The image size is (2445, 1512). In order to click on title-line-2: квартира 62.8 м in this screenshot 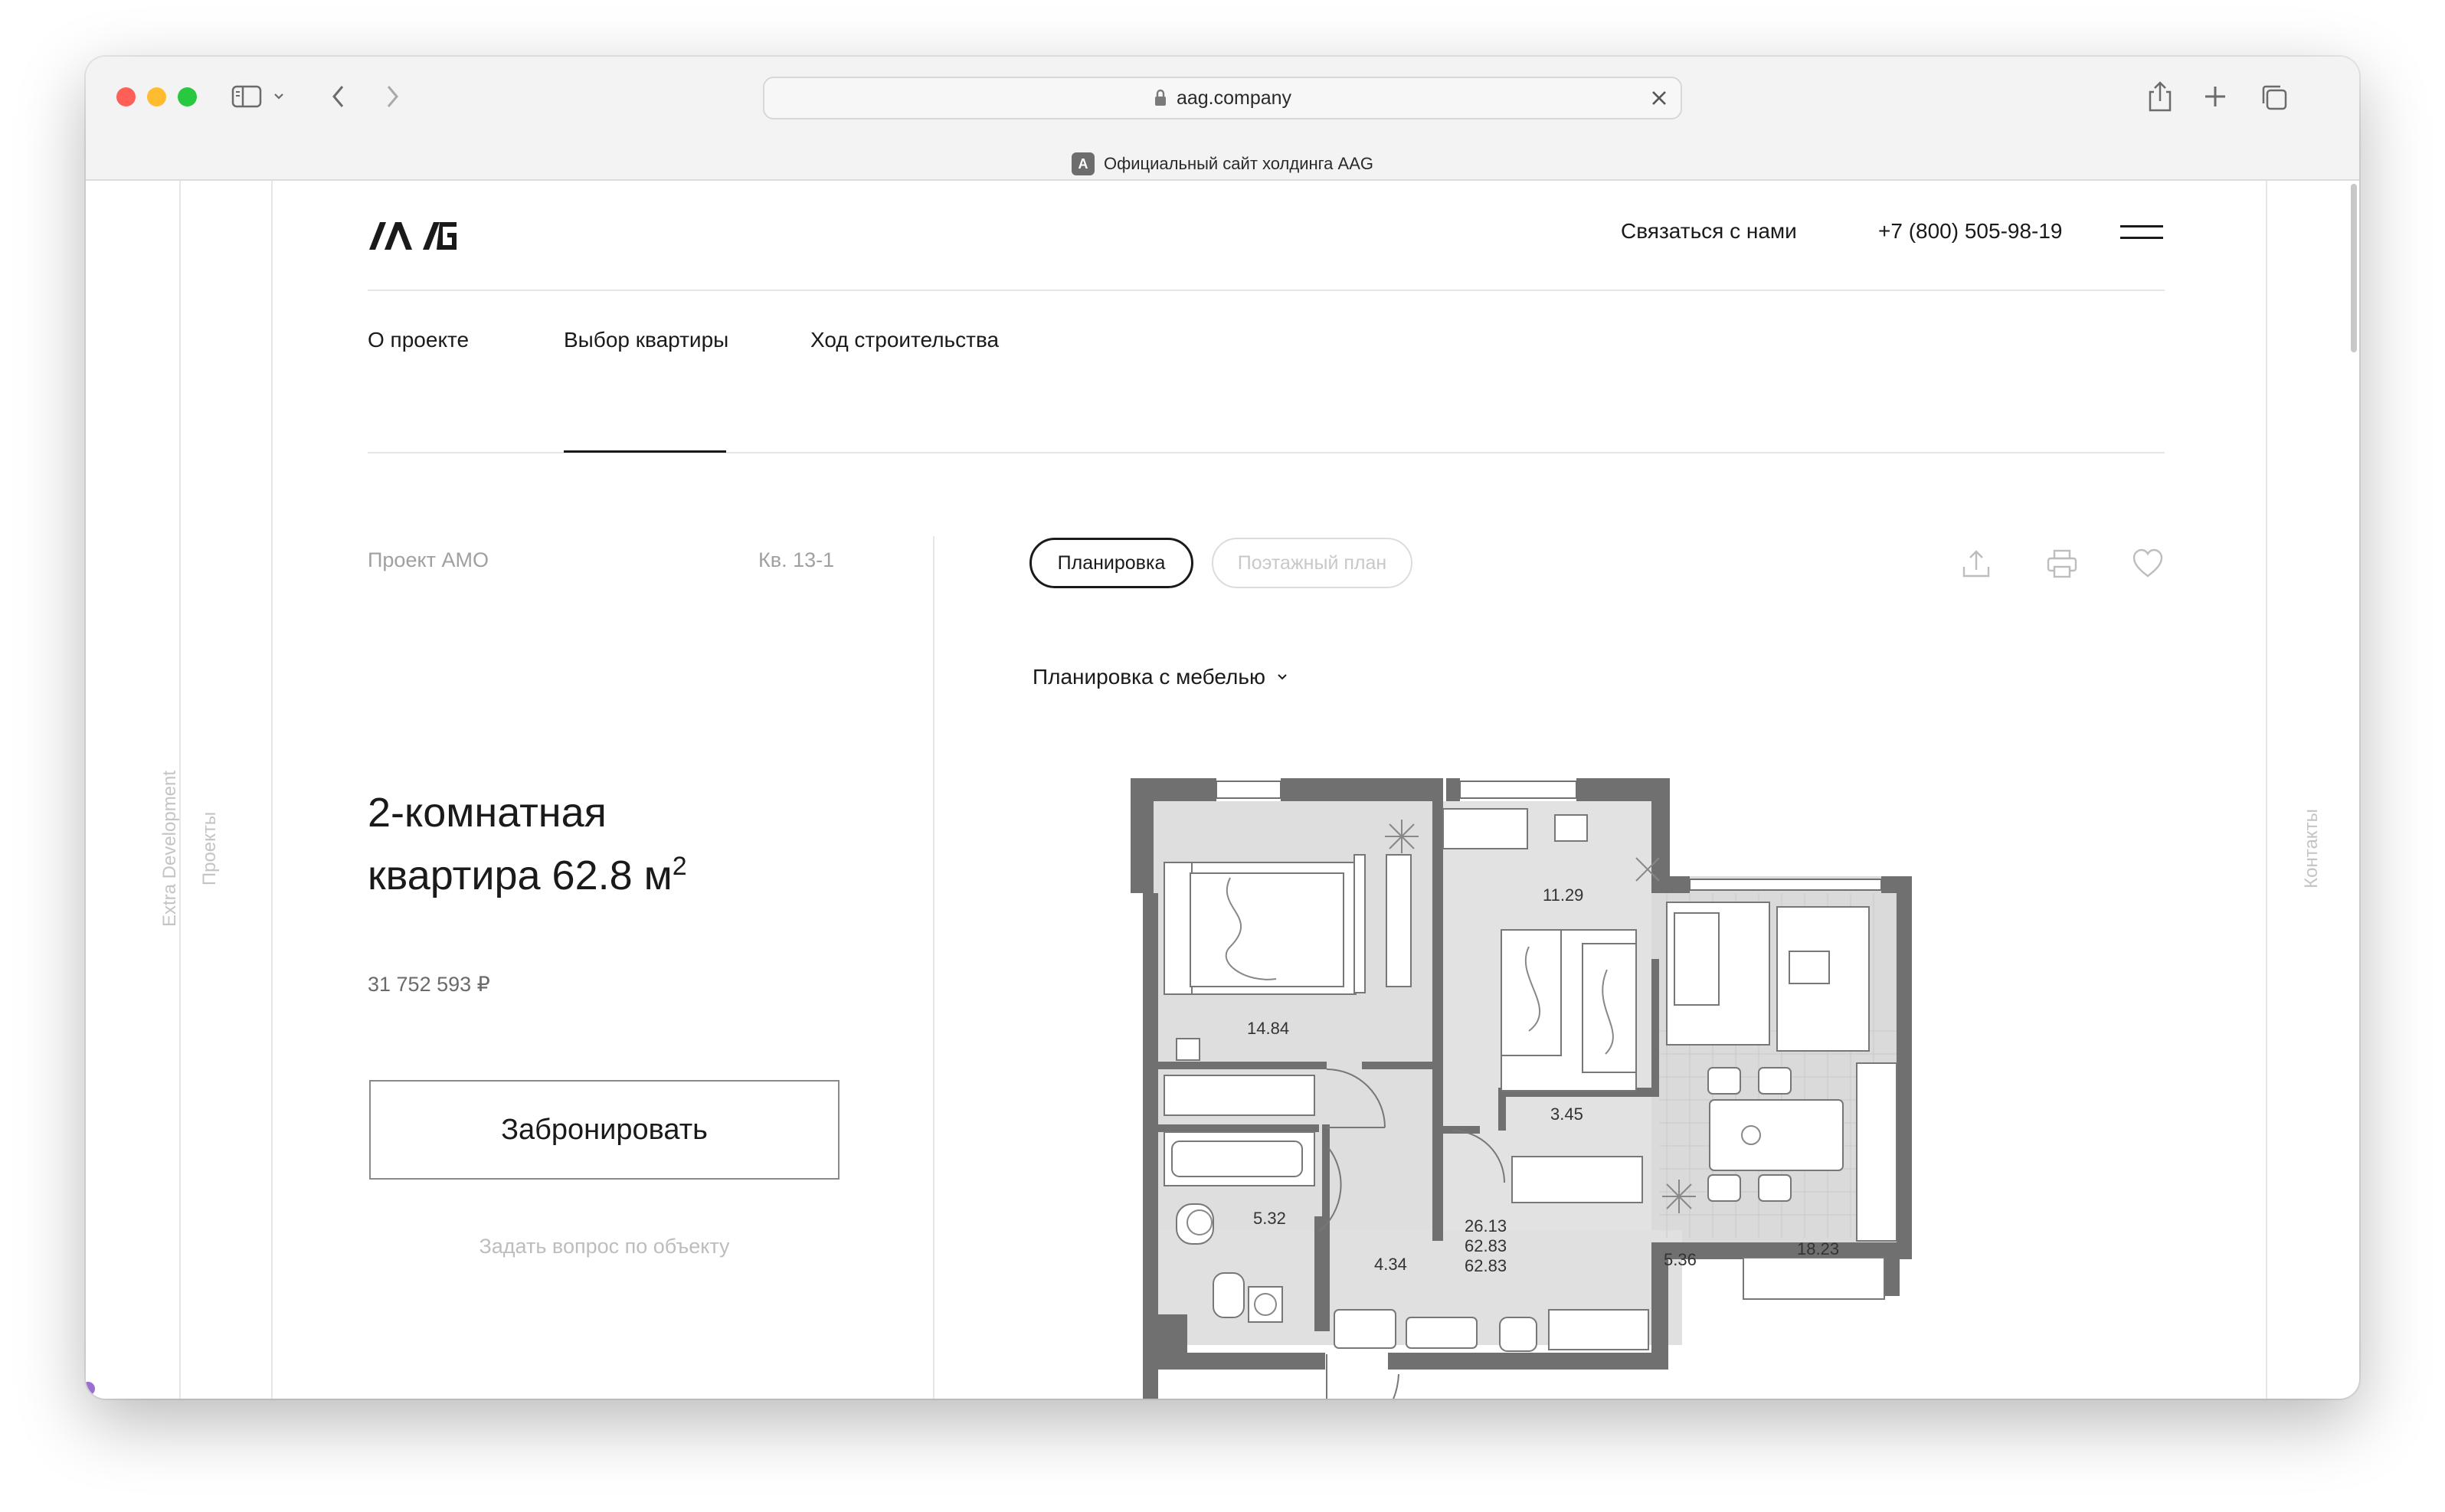, I will do `click(520, 875)`.